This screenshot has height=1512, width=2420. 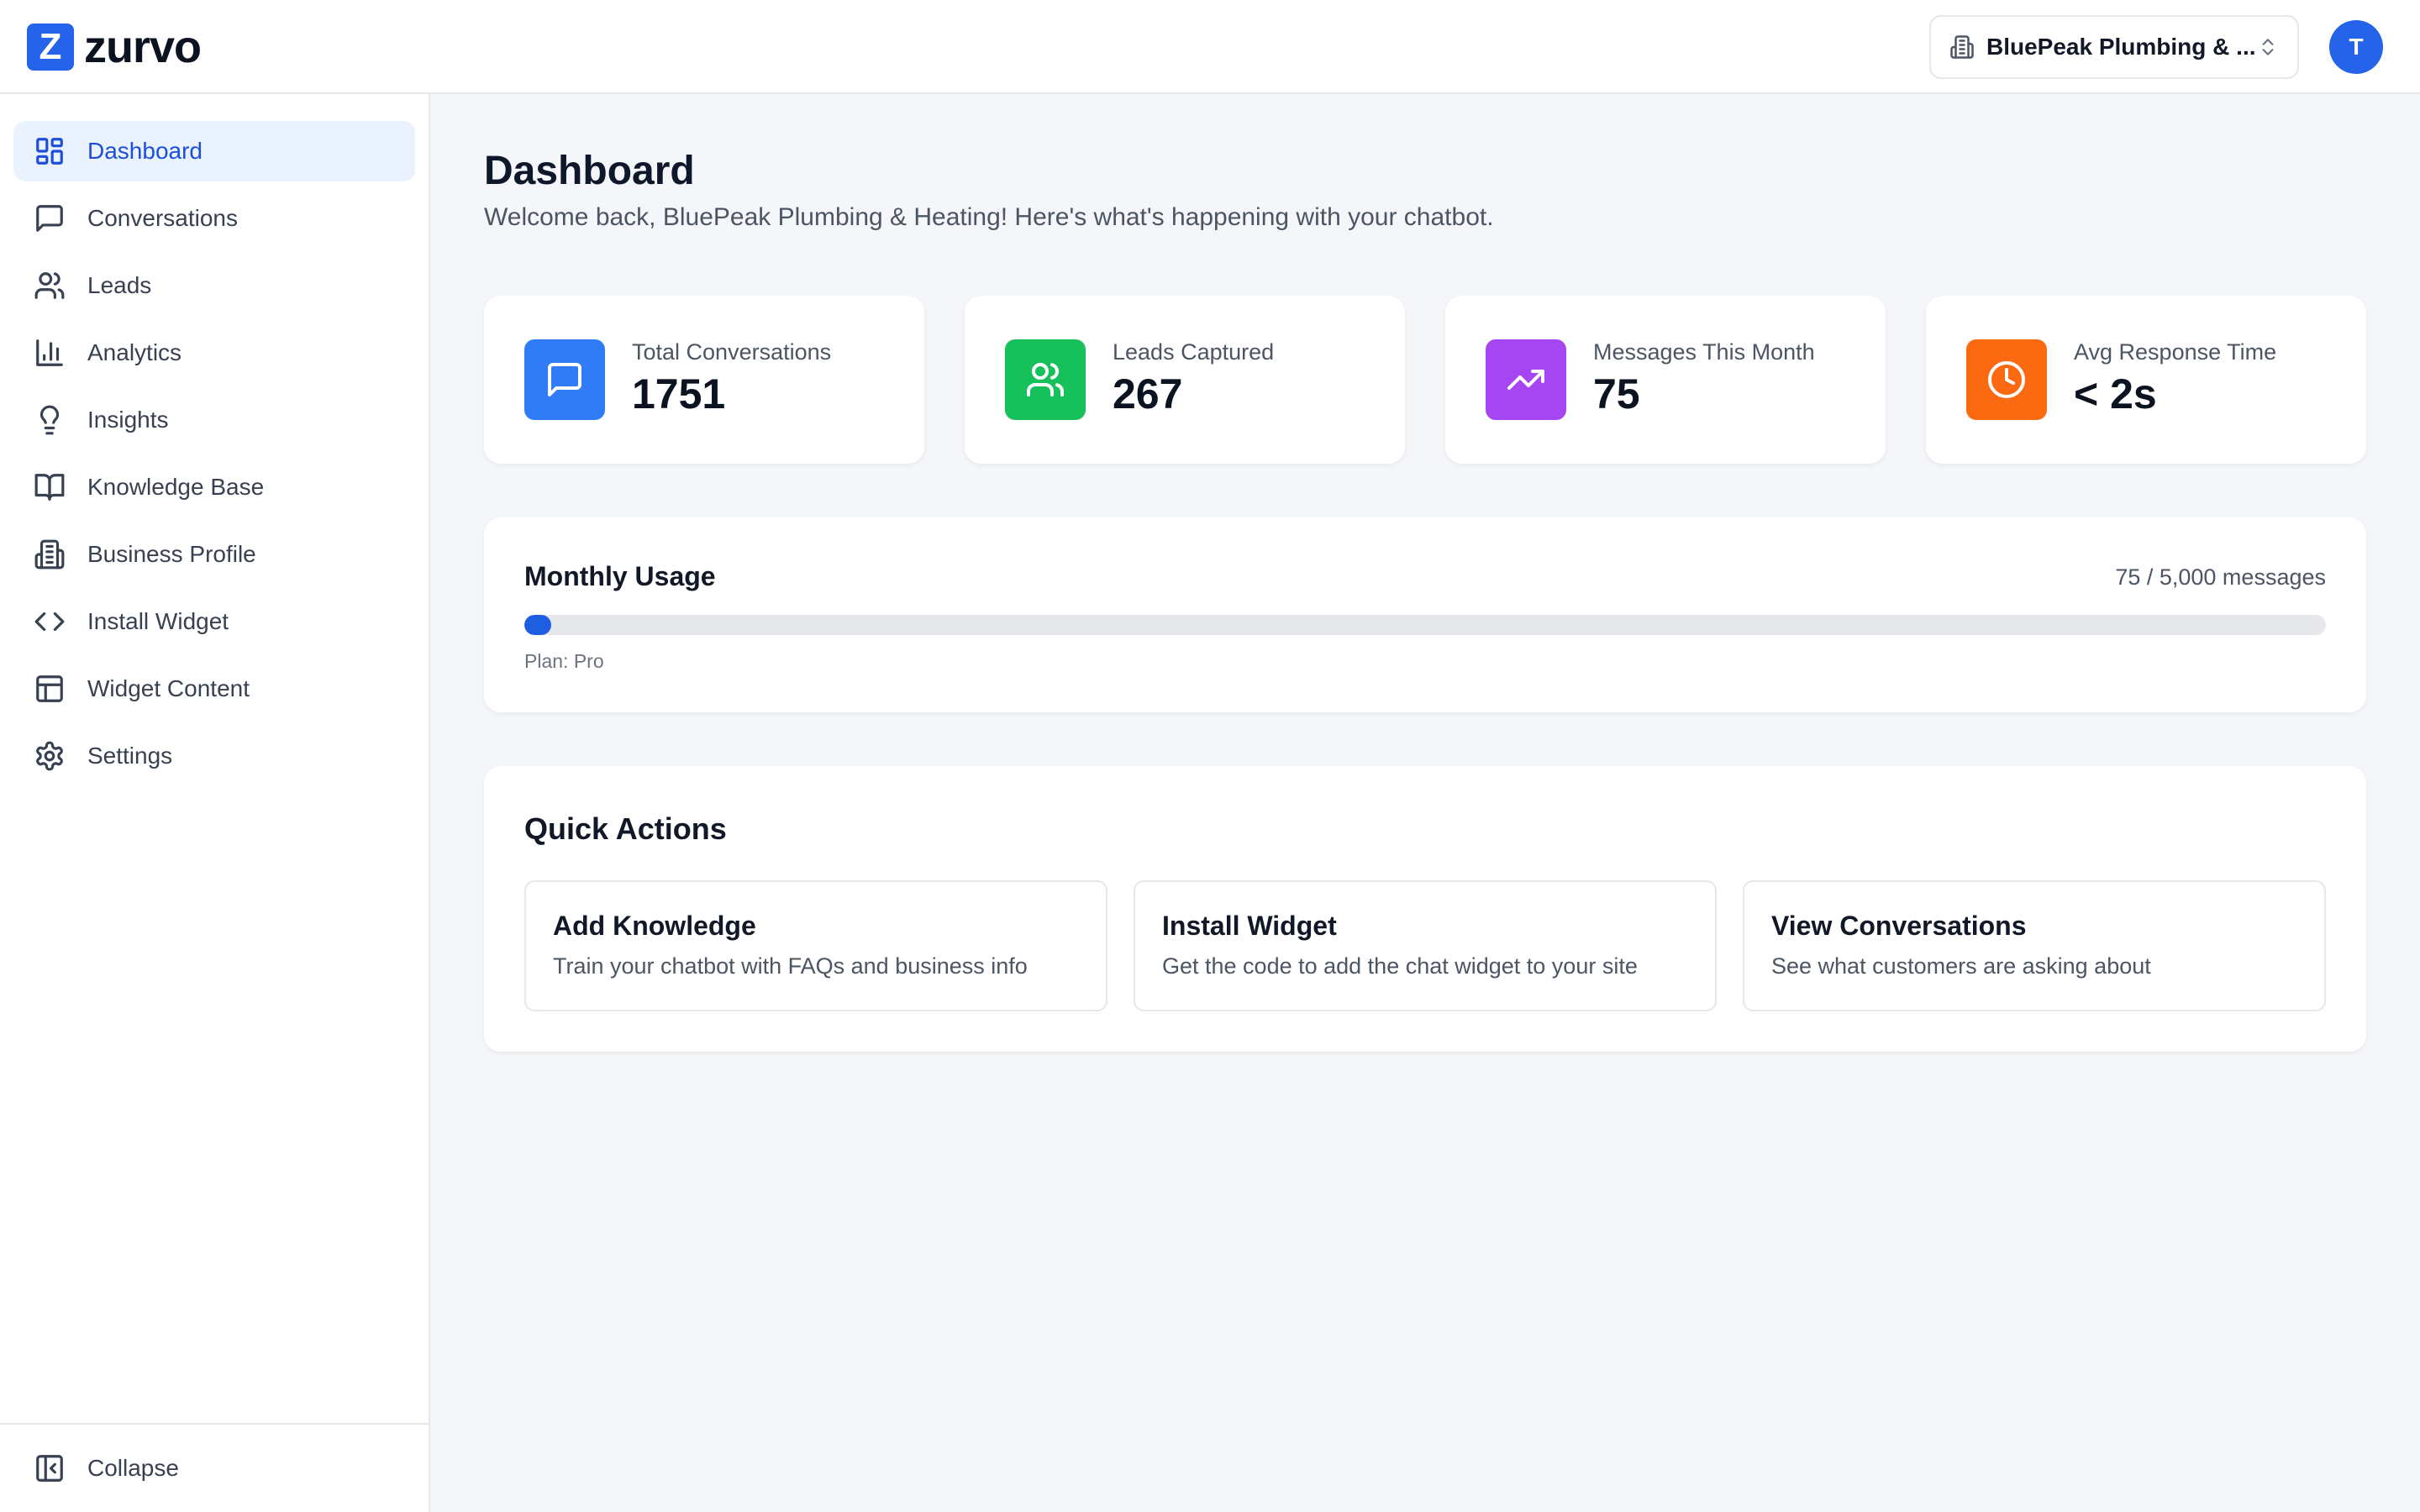 I want to click on usage-progress-fill, so click(x=538, y=625).